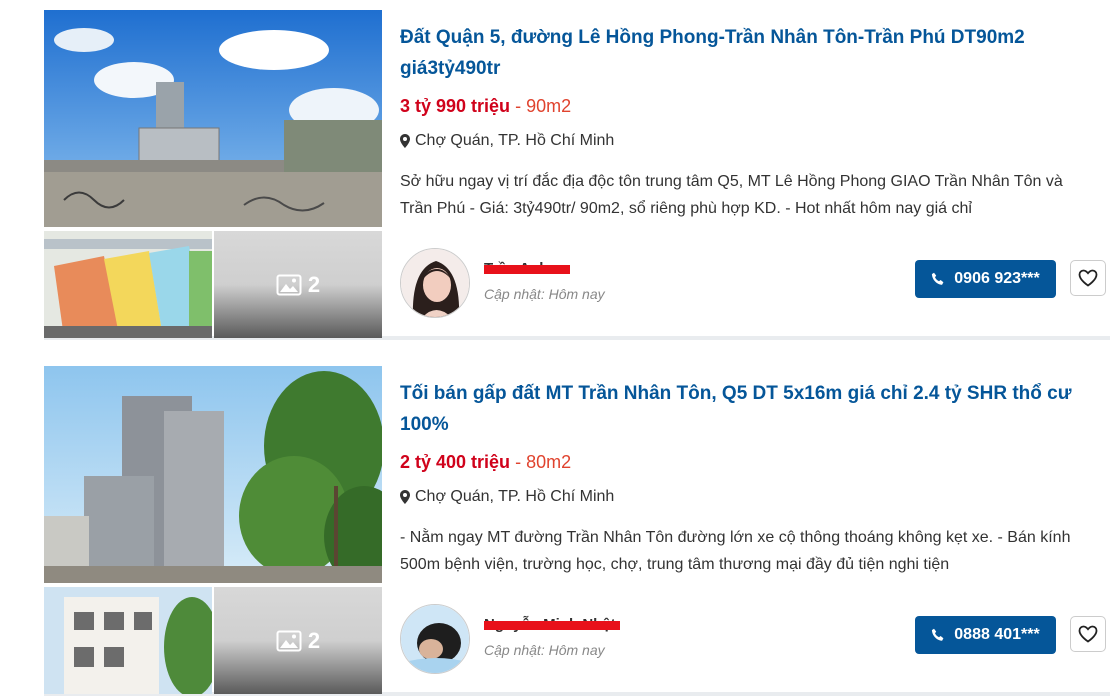 This screenshot has height=697, width=1110. I want to click on listing-area: 90m2, so click(549, 106).